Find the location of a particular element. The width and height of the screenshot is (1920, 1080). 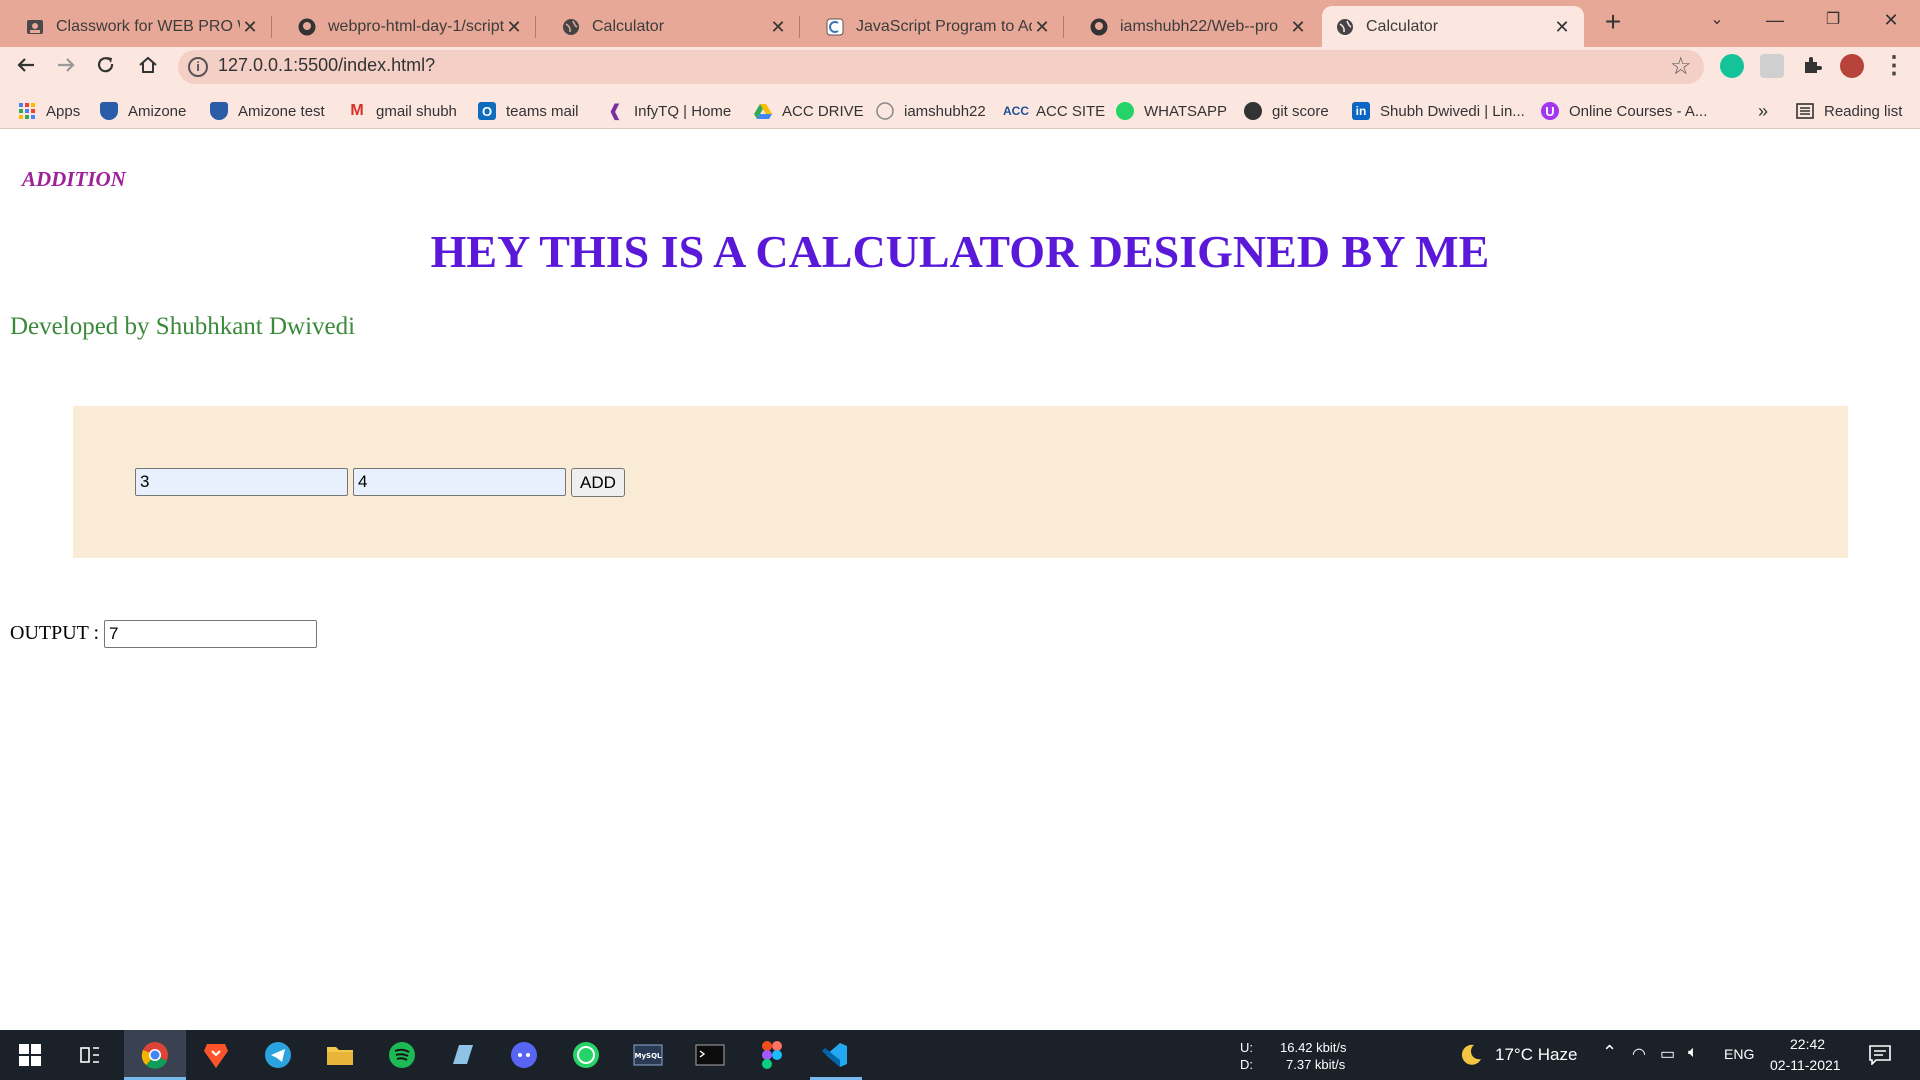

reload-button is located at coordinates (106, 65).